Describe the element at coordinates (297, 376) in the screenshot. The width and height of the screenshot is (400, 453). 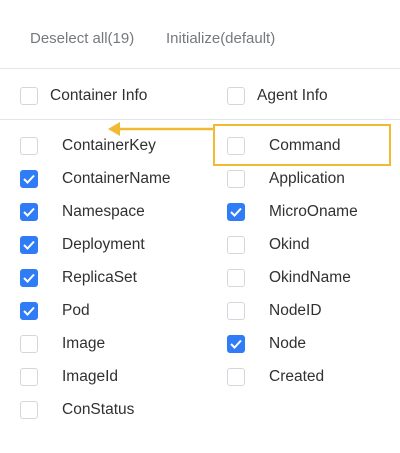
I see `field-label: Created` at that location.